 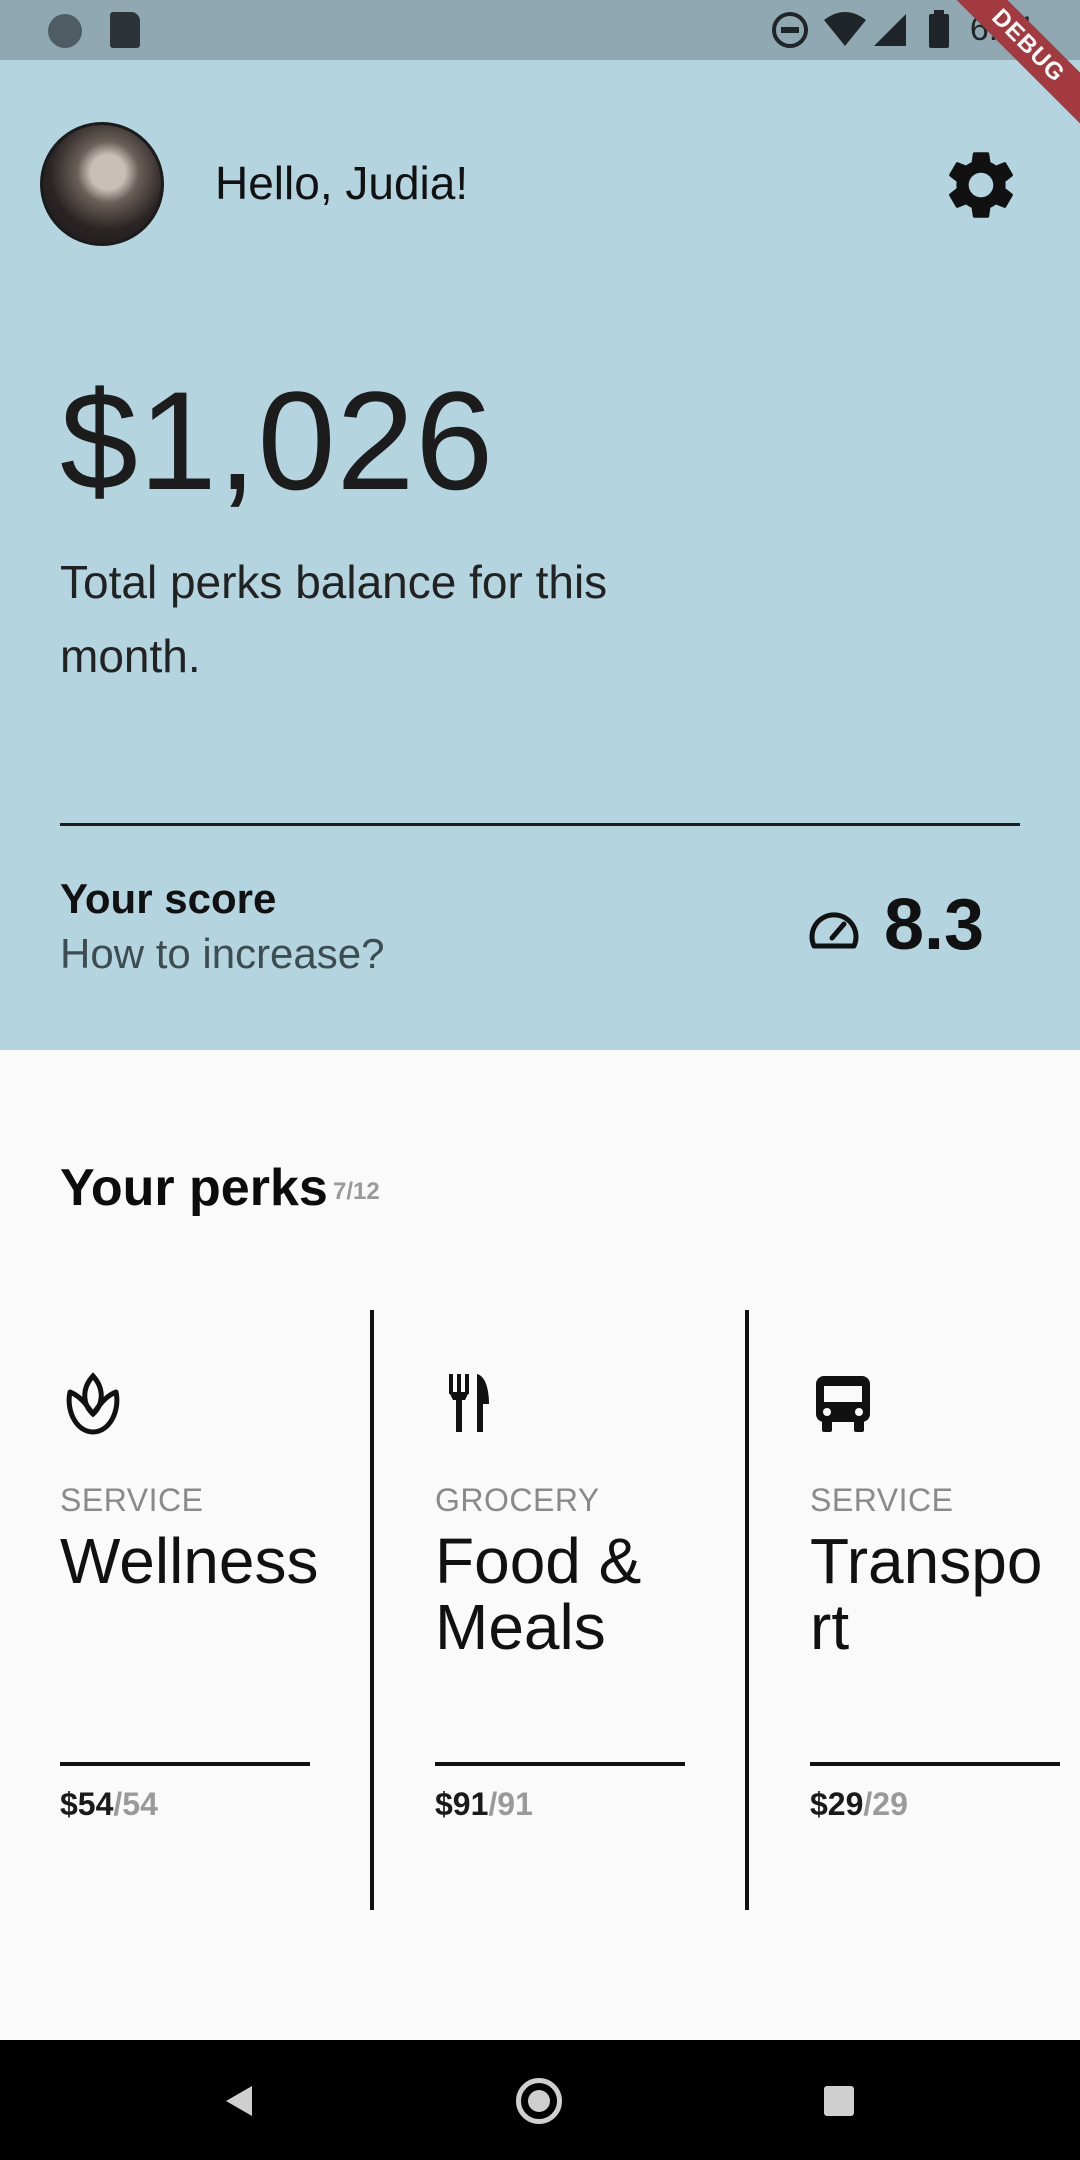 I want to click on wifi-icon, so click(x=845, y=29).